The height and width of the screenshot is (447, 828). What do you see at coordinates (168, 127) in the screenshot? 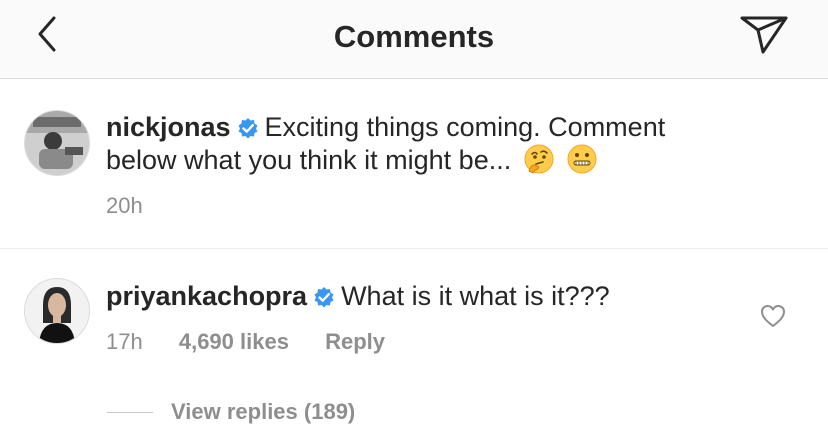
I see `caption-username: nickjonas` at bounding box center [168, 127].